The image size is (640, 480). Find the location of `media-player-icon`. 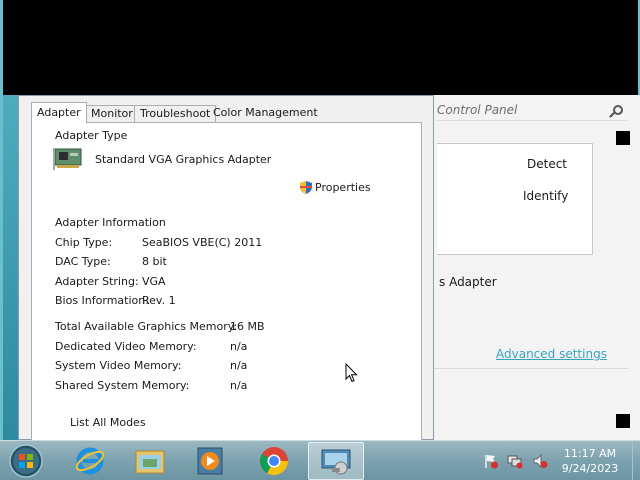

media-player-icon is located at coordinates (210, 461).